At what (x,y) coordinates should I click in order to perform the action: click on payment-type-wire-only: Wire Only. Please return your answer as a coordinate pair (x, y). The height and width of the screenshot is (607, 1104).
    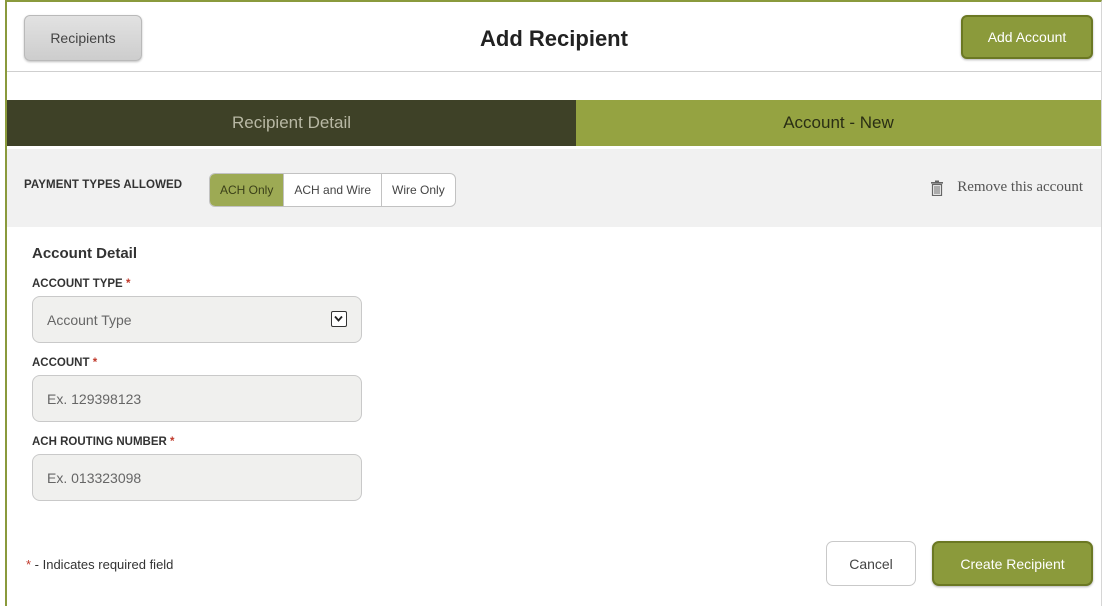
    Looking at the image, I should click on (418, 190).